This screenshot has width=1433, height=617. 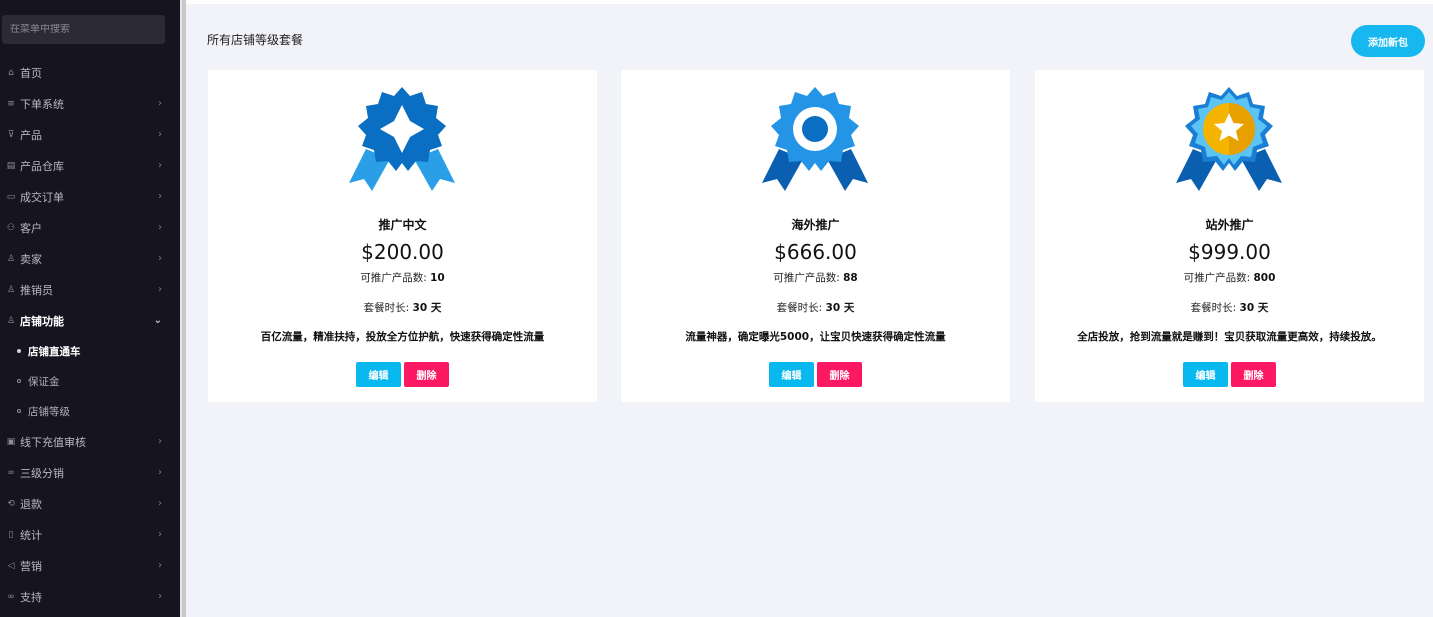 What do you see at coordinates (31, 504) in the screenshot?
I see `sidebar-item-label: 退款` at bounding box center [31, 504].